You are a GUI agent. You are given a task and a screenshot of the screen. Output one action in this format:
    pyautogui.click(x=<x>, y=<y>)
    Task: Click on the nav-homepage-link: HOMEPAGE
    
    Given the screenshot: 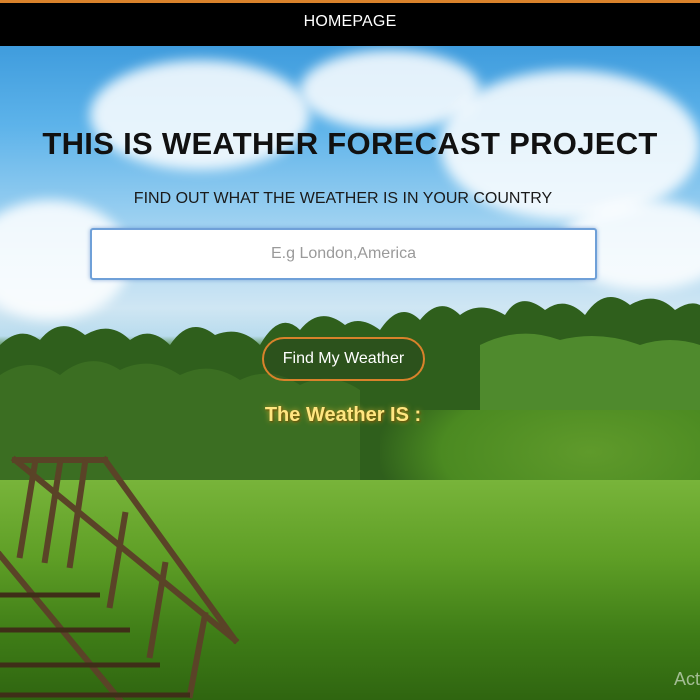 What is the action you would take?
    pyautogui.click(x=350, y=22)
    